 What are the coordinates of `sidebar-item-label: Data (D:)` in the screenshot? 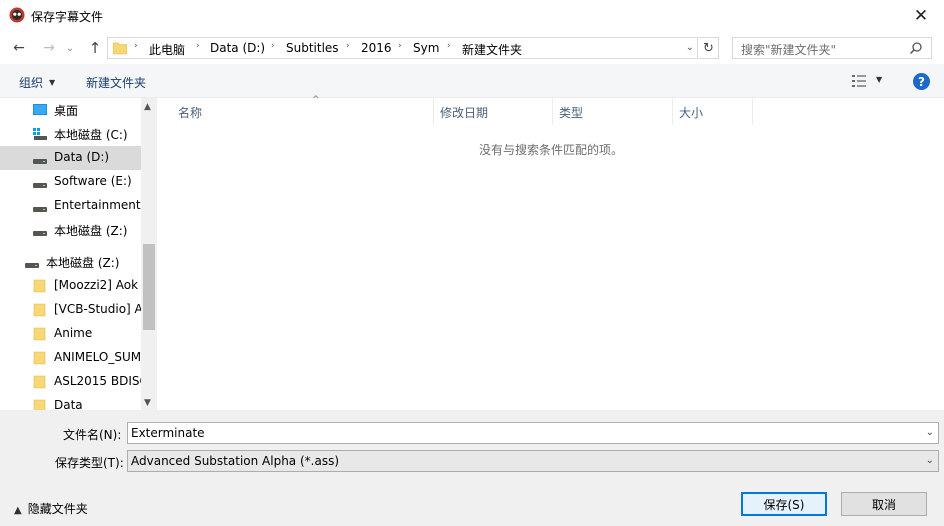 It's located at (82, 157).